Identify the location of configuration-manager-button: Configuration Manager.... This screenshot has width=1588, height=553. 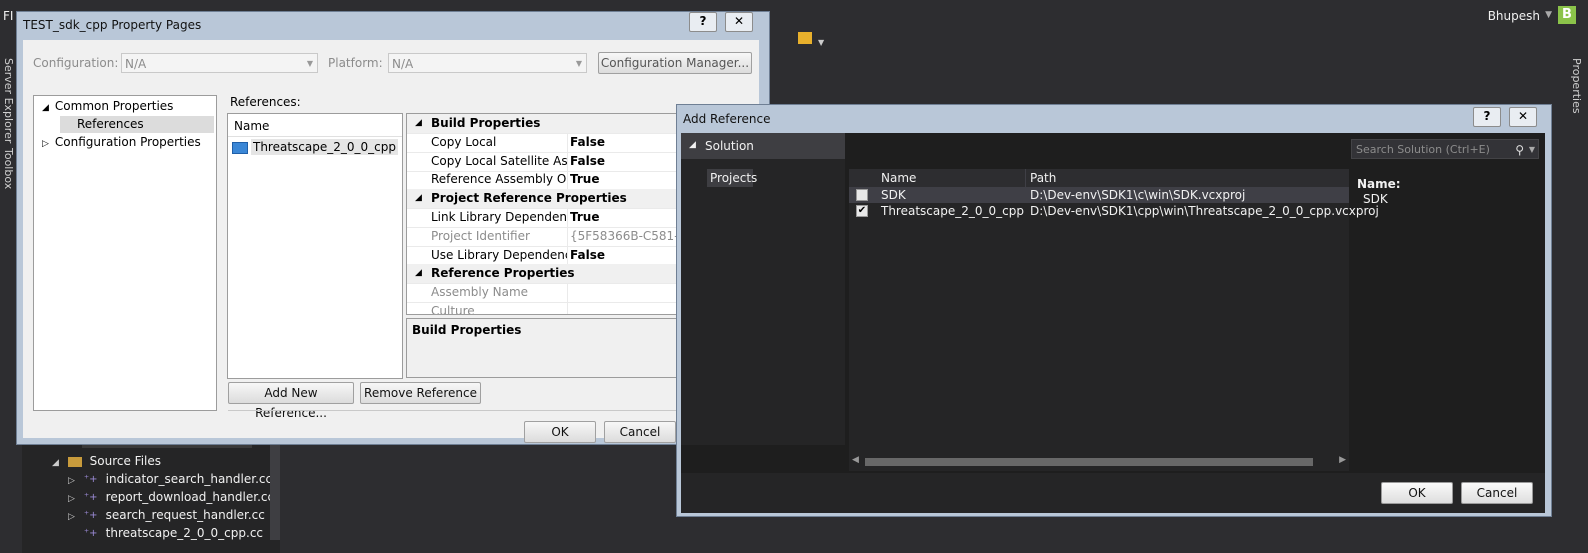
(675, 63).